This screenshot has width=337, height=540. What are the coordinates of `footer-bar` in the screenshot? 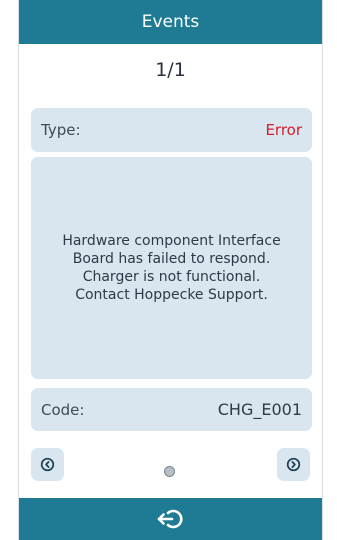 It's located at (170, 519).